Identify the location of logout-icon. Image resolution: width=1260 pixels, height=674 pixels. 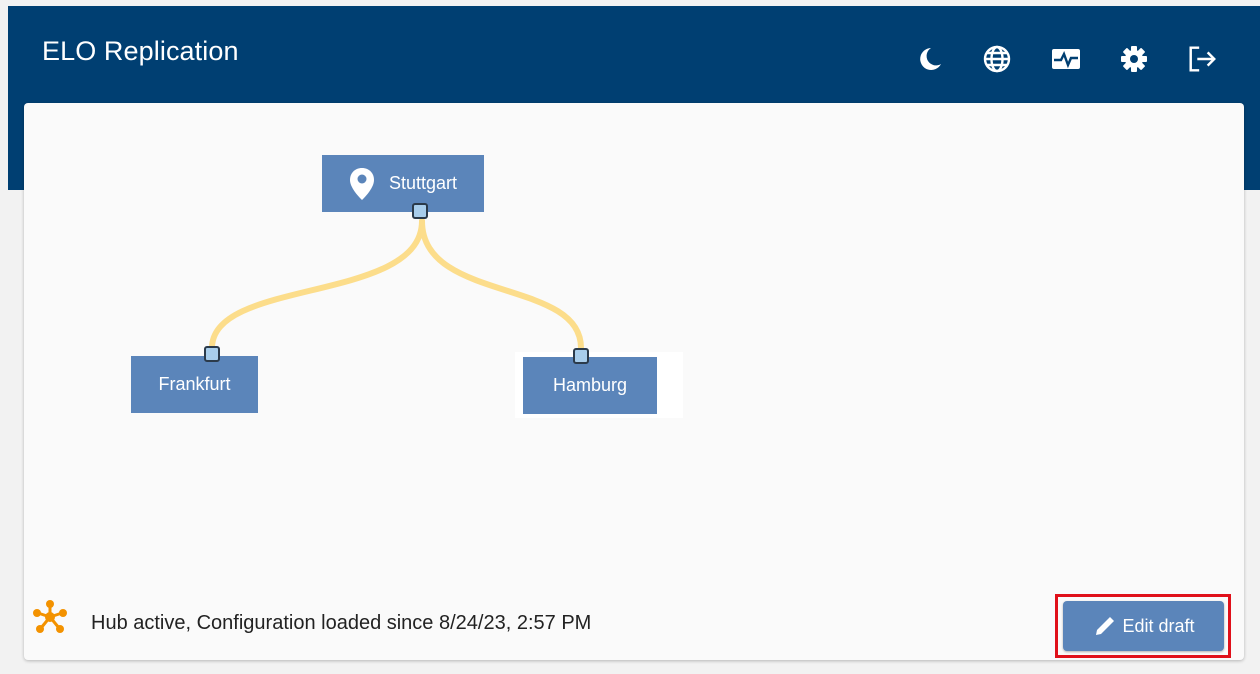
(1202, 59).